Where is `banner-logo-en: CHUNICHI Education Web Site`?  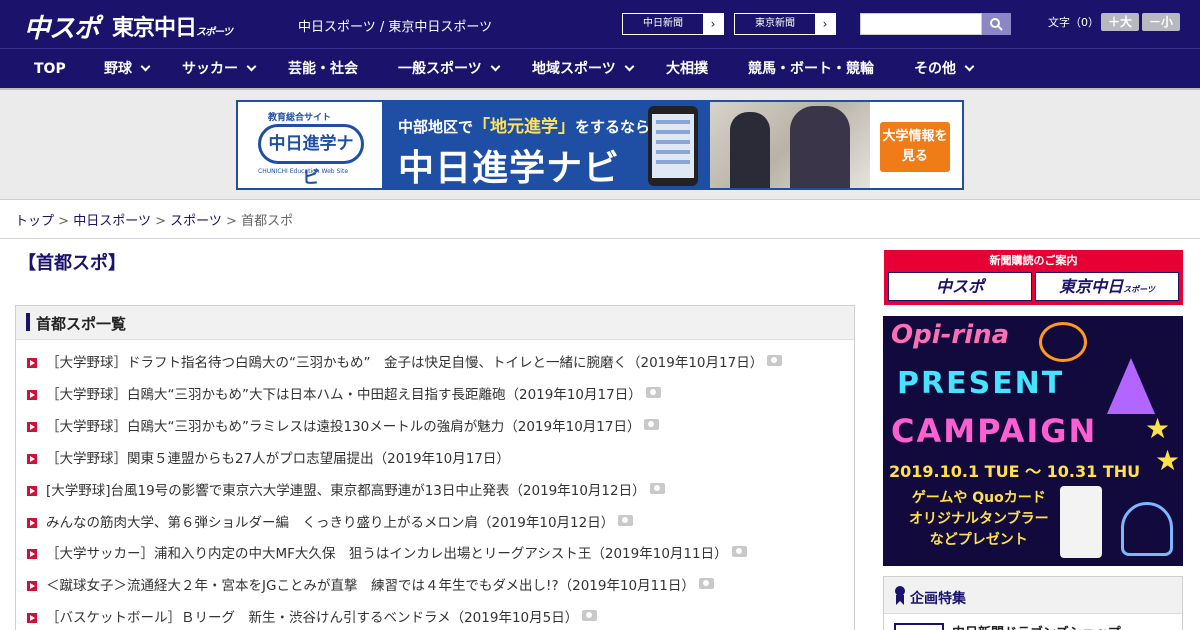
banner-logo-en: CHUNICHI Education Web Site is located at coordinates (303, 171).